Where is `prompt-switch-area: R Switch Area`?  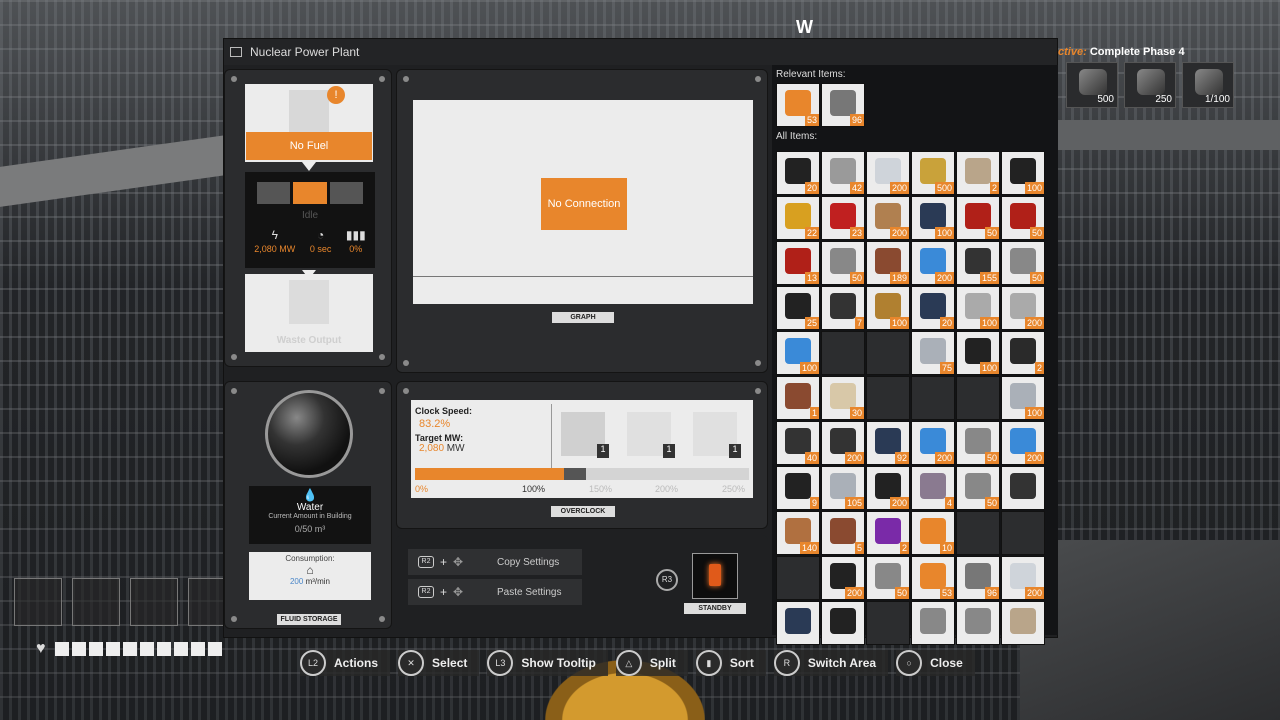 prompt-switch-area: R Switch Area is located at coordinates (831, 663).